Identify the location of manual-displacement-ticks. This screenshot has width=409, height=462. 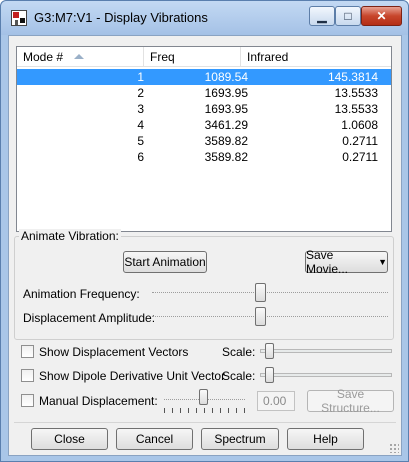
(204, 410).